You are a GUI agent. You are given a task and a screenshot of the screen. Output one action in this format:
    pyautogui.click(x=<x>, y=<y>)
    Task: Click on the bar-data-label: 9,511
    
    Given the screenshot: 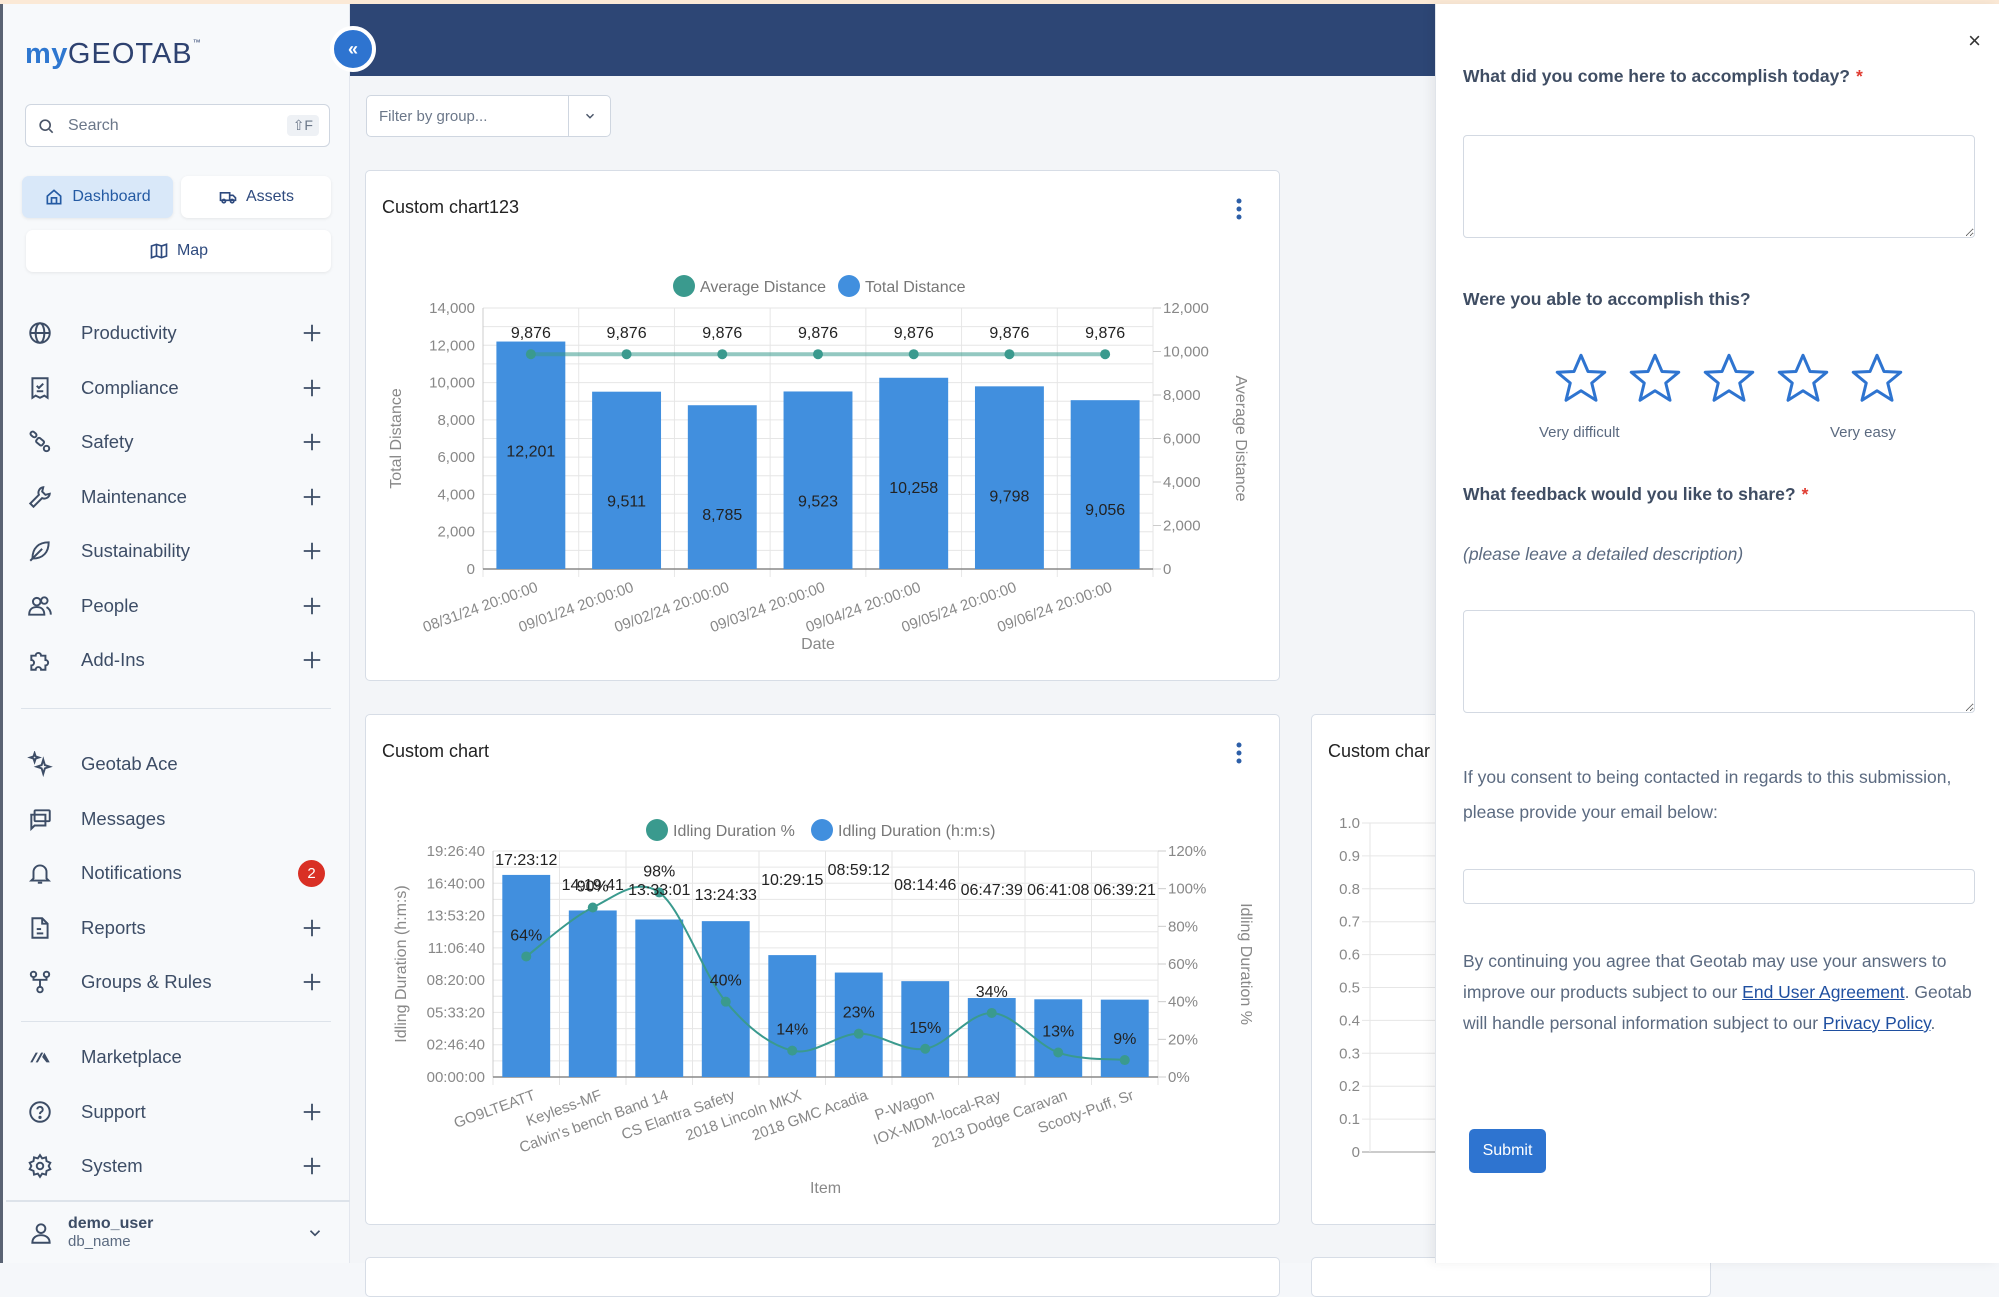 What is the action you would take?
    pyautogui.click(x=626, y=502)
    